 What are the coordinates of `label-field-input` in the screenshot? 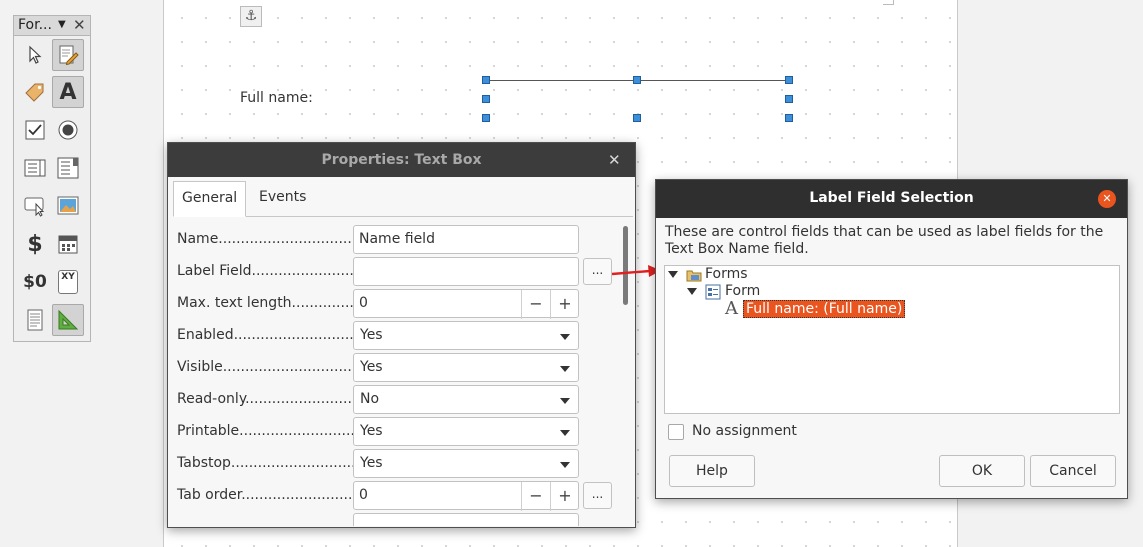 It's located at (466, 271).